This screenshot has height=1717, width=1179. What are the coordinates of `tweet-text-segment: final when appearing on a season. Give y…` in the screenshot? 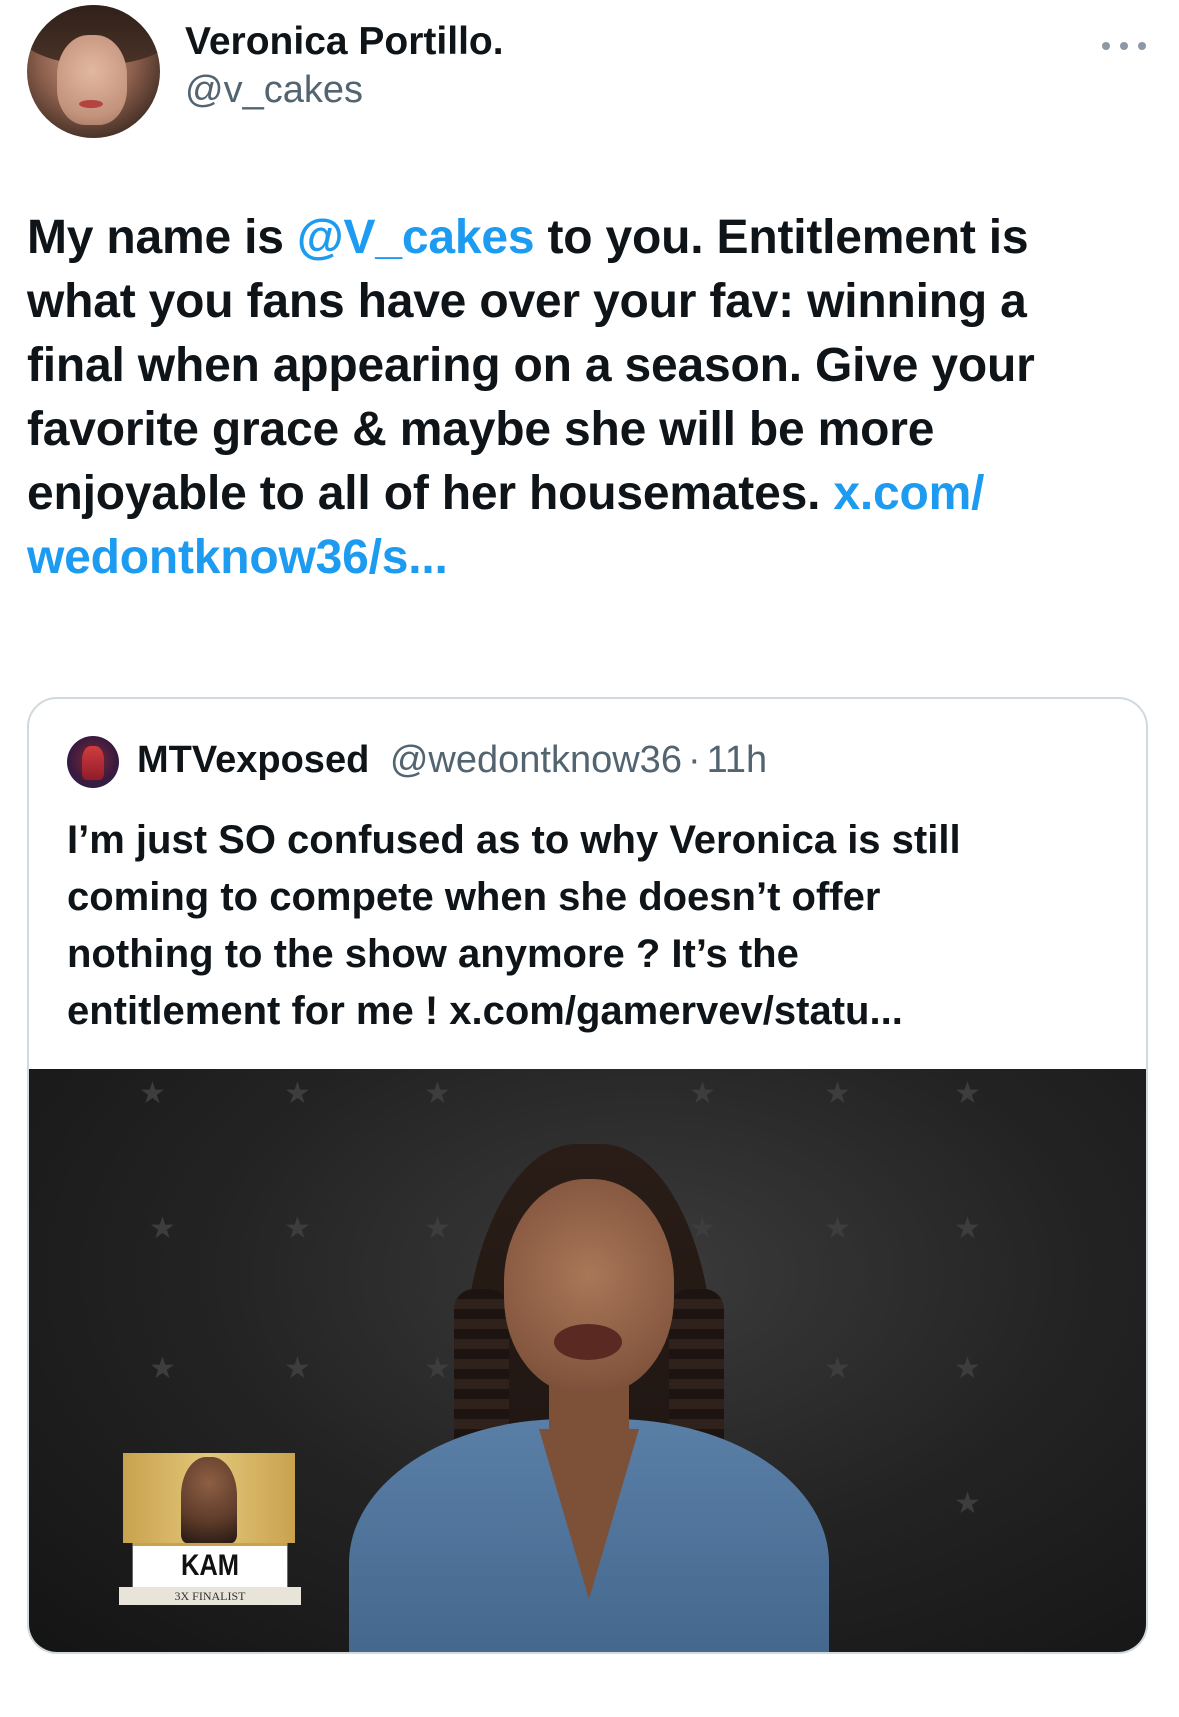 It's located at (531, 365).